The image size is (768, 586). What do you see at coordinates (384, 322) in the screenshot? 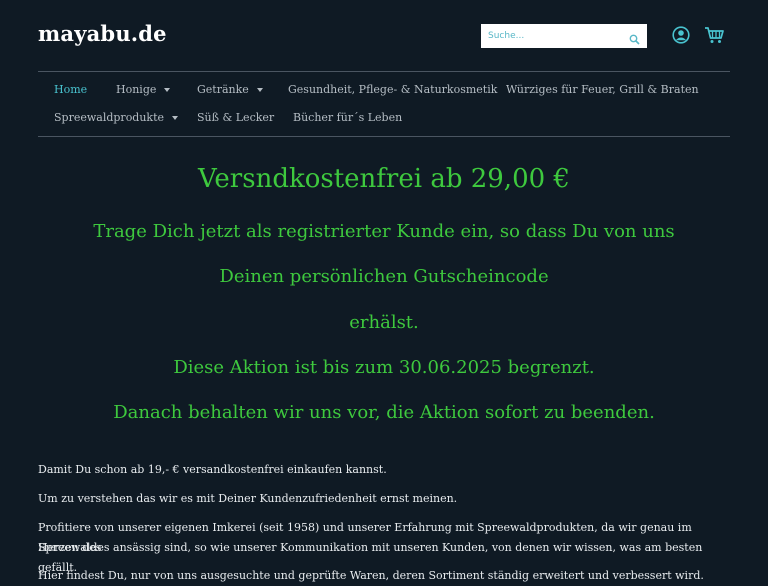
I see `promo-line: erhälst.` at bounding box center [384, 322].